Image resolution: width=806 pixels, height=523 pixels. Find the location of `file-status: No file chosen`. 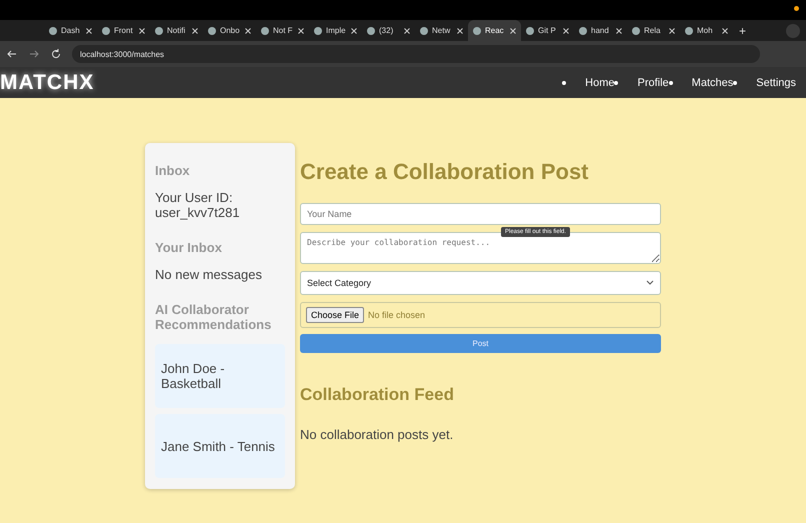

file-status: No file chosen is located at coordinates (397, 315).